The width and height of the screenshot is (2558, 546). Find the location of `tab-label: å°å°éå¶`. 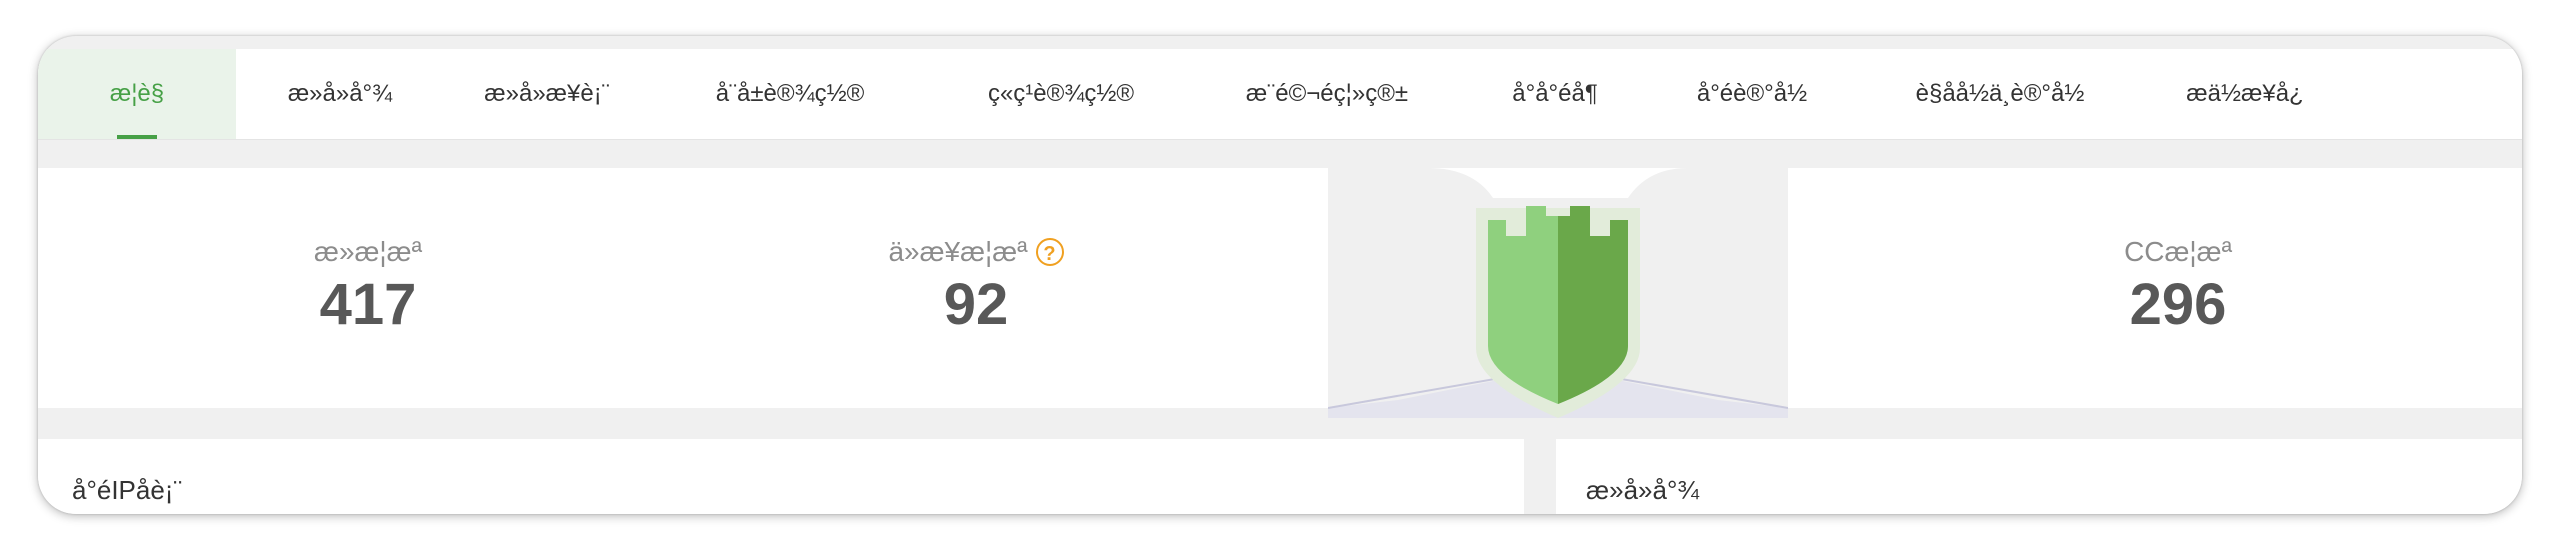

tab-label: å°å°éå¶ is located at coordinates (1555, 93).